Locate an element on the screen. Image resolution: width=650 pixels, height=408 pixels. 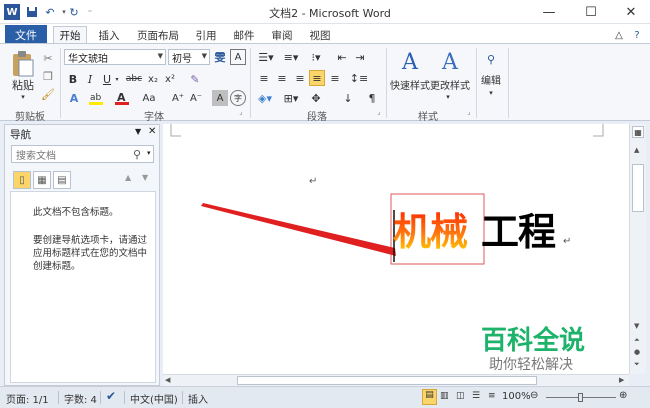
next-icon: ▼ is located at coordinates (145, 177).